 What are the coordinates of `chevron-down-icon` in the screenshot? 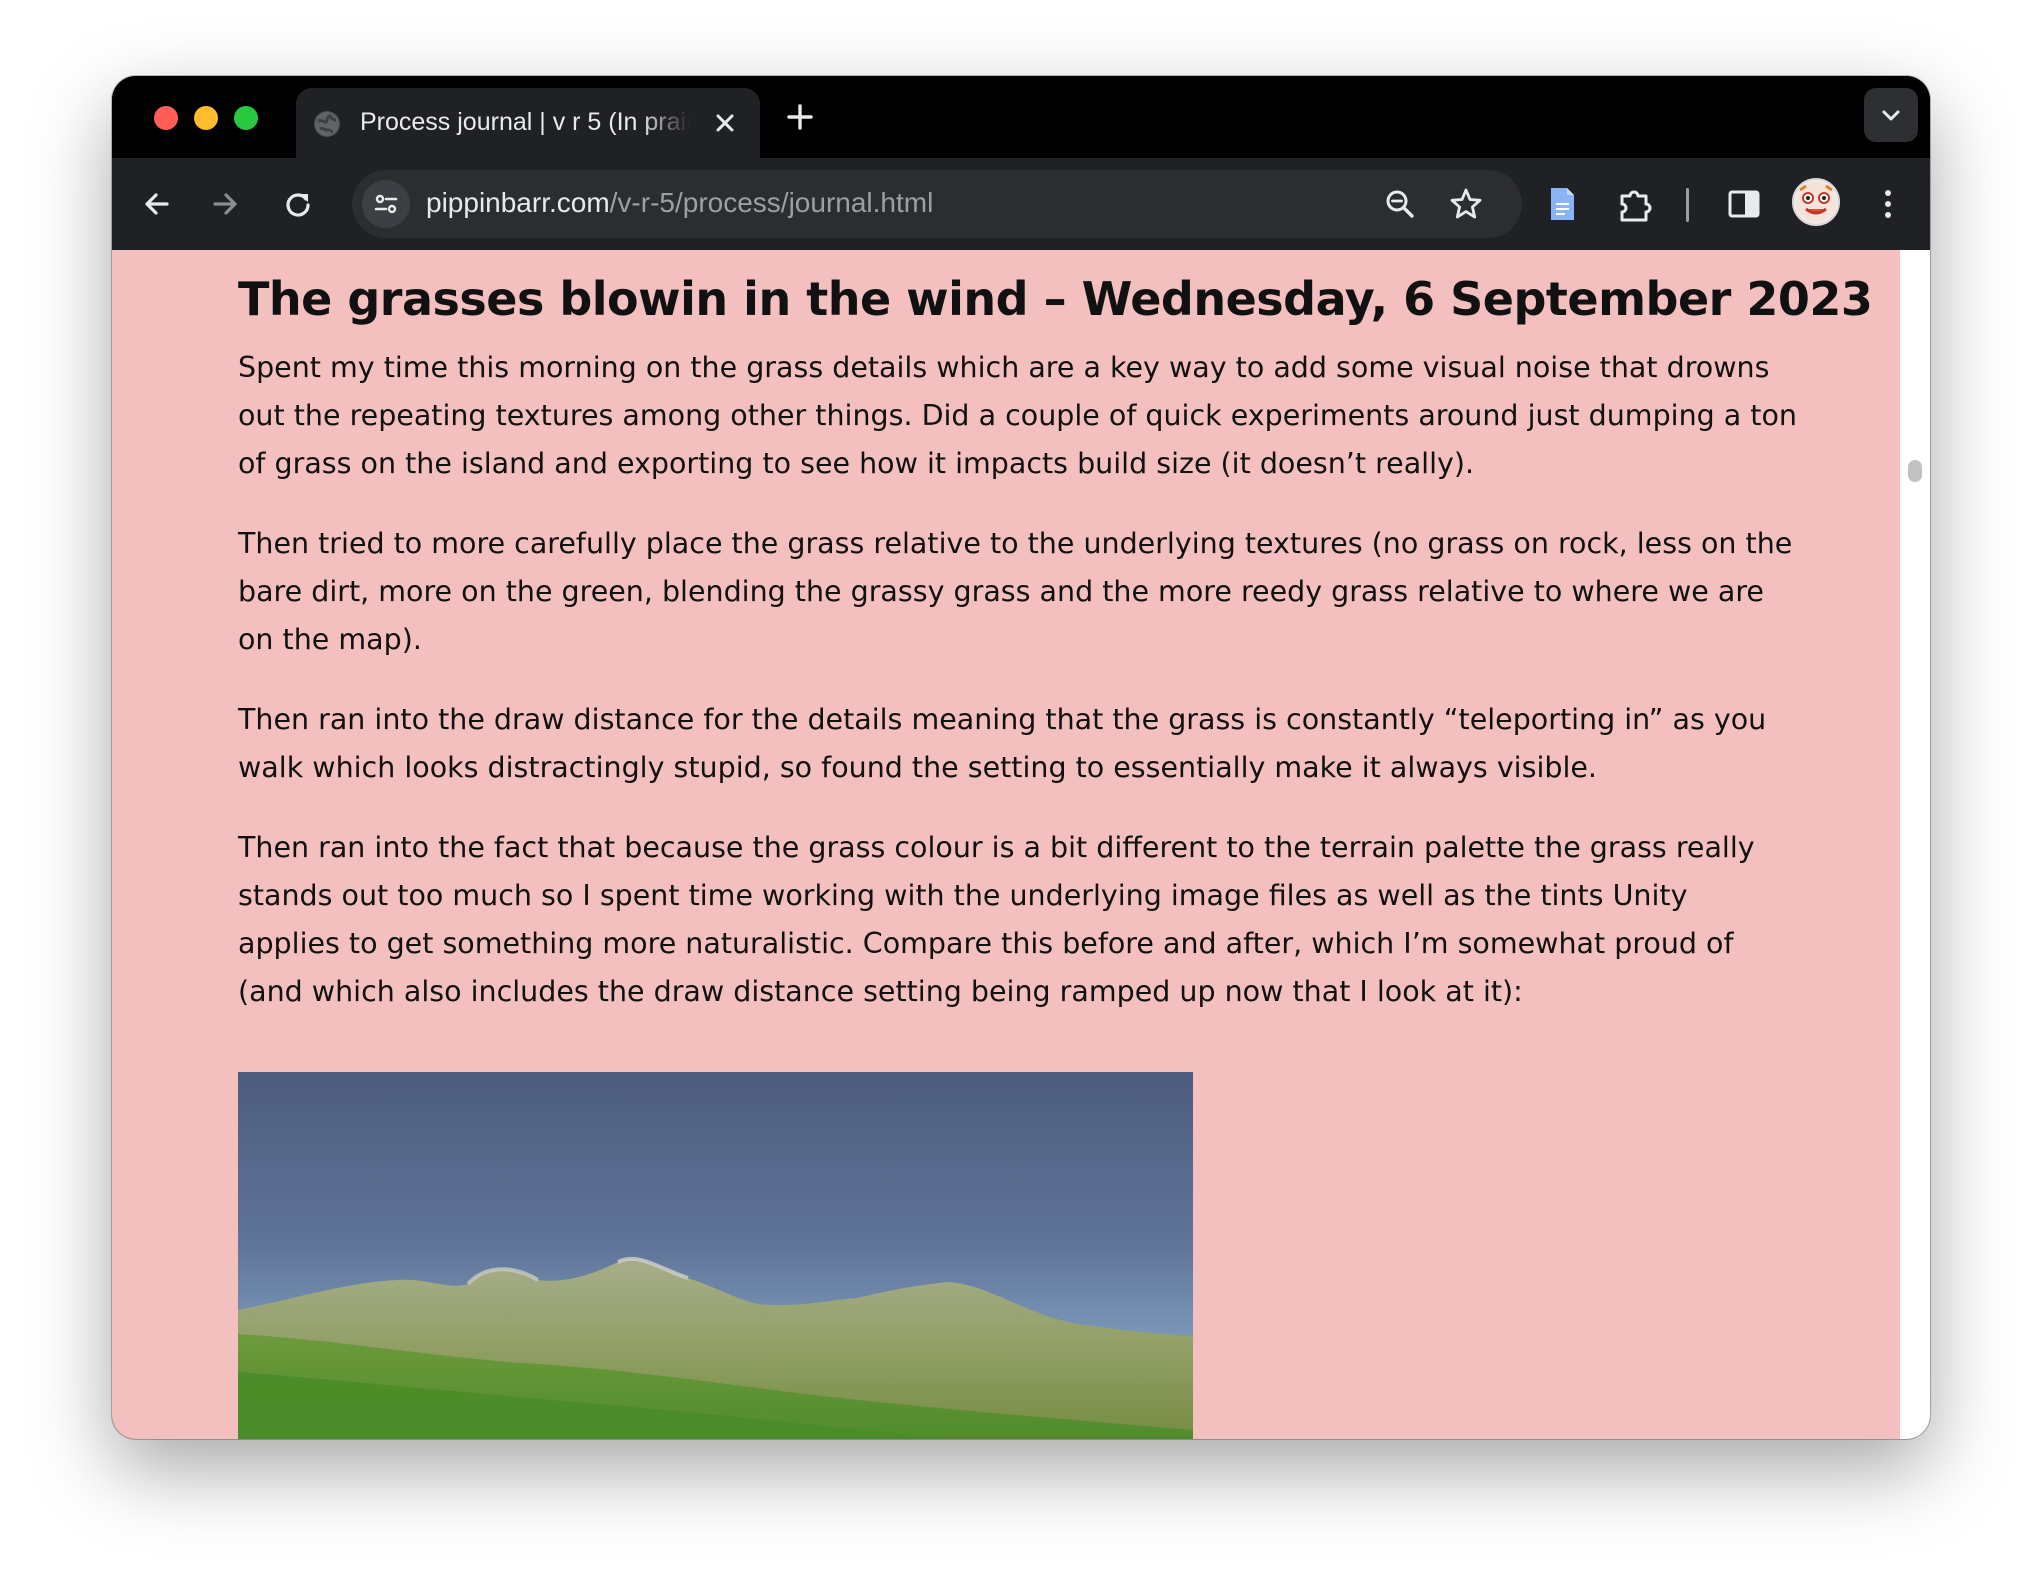 It's located at (1891, 115).